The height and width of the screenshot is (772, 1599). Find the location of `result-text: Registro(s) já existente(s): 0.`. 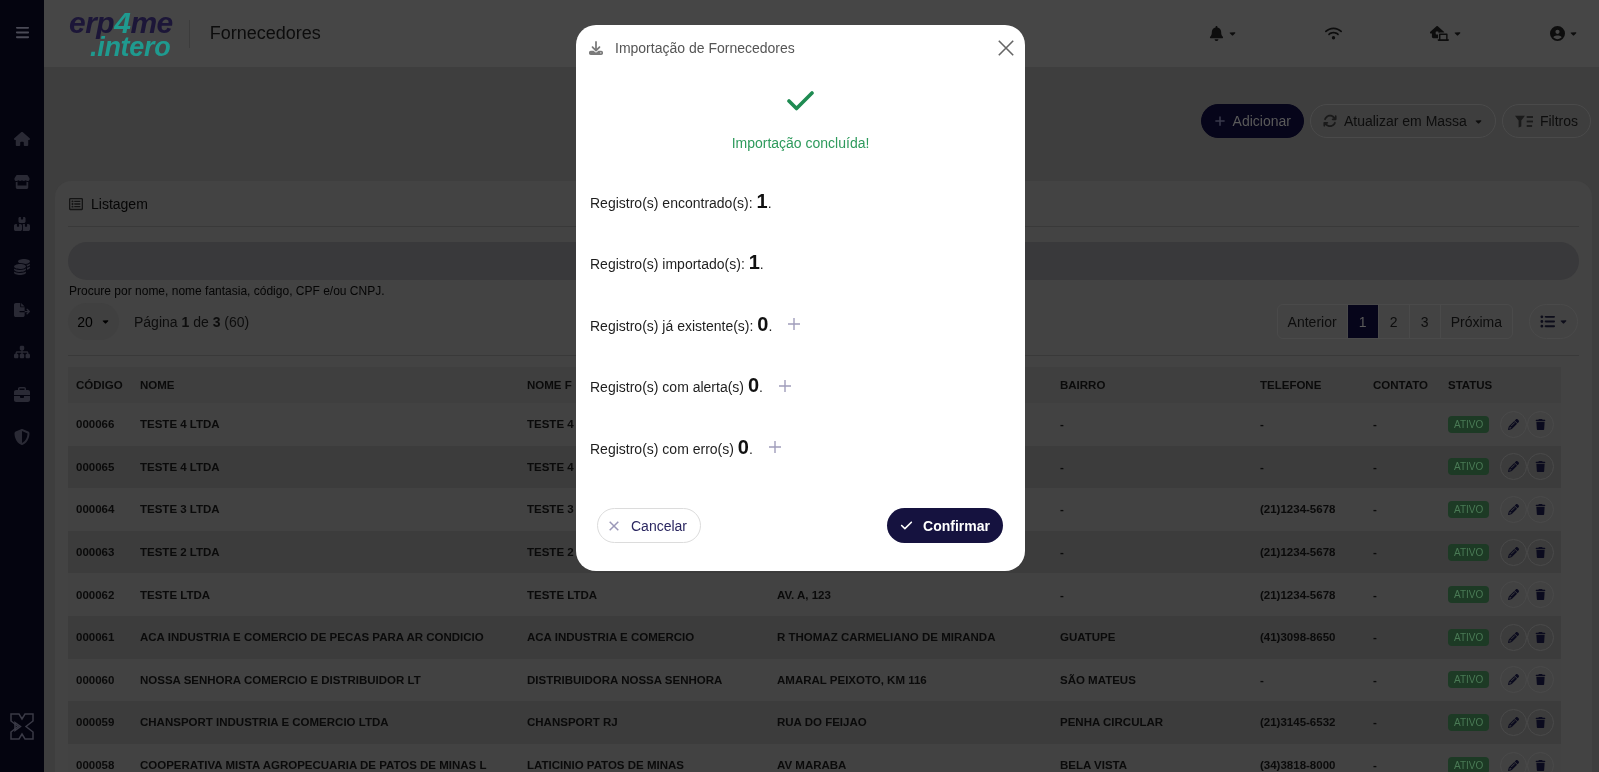

result-text: Registro(s) já existente(s): 0. is located at coordinates (681, 324).